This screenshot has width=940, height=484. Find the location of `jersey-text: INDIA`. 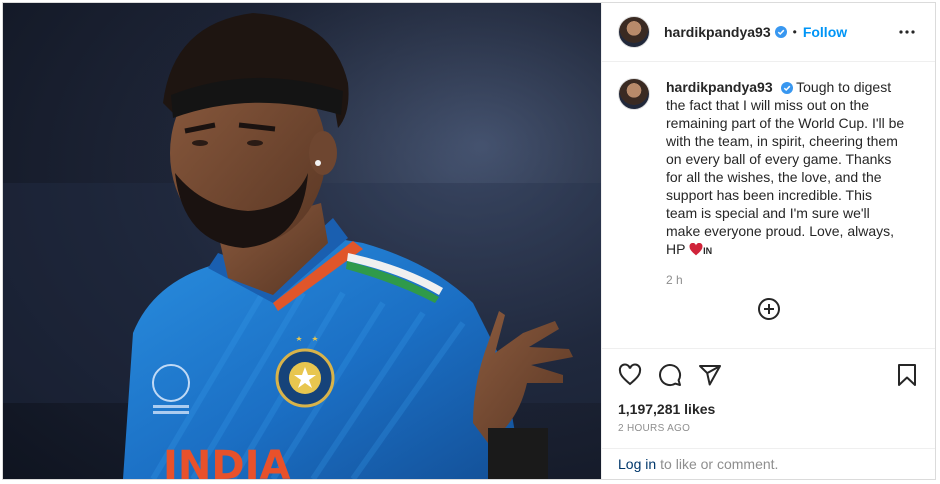

jersey-text: INDIA is located at coordinates (226, 461).